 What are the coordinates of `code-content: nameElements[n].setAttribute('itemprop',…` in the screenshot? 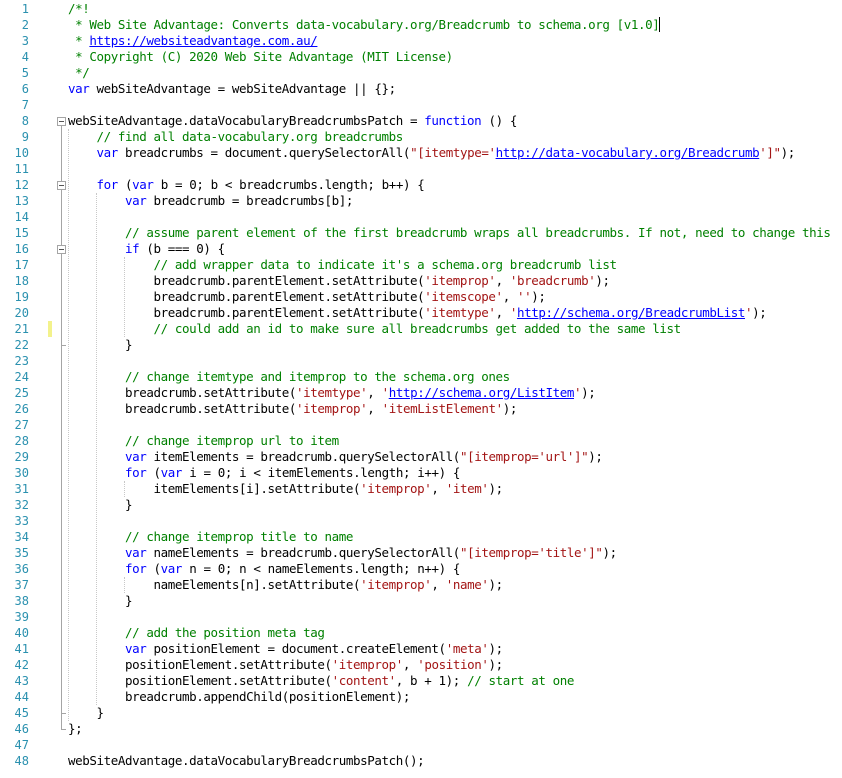 It's located at (286, 585).